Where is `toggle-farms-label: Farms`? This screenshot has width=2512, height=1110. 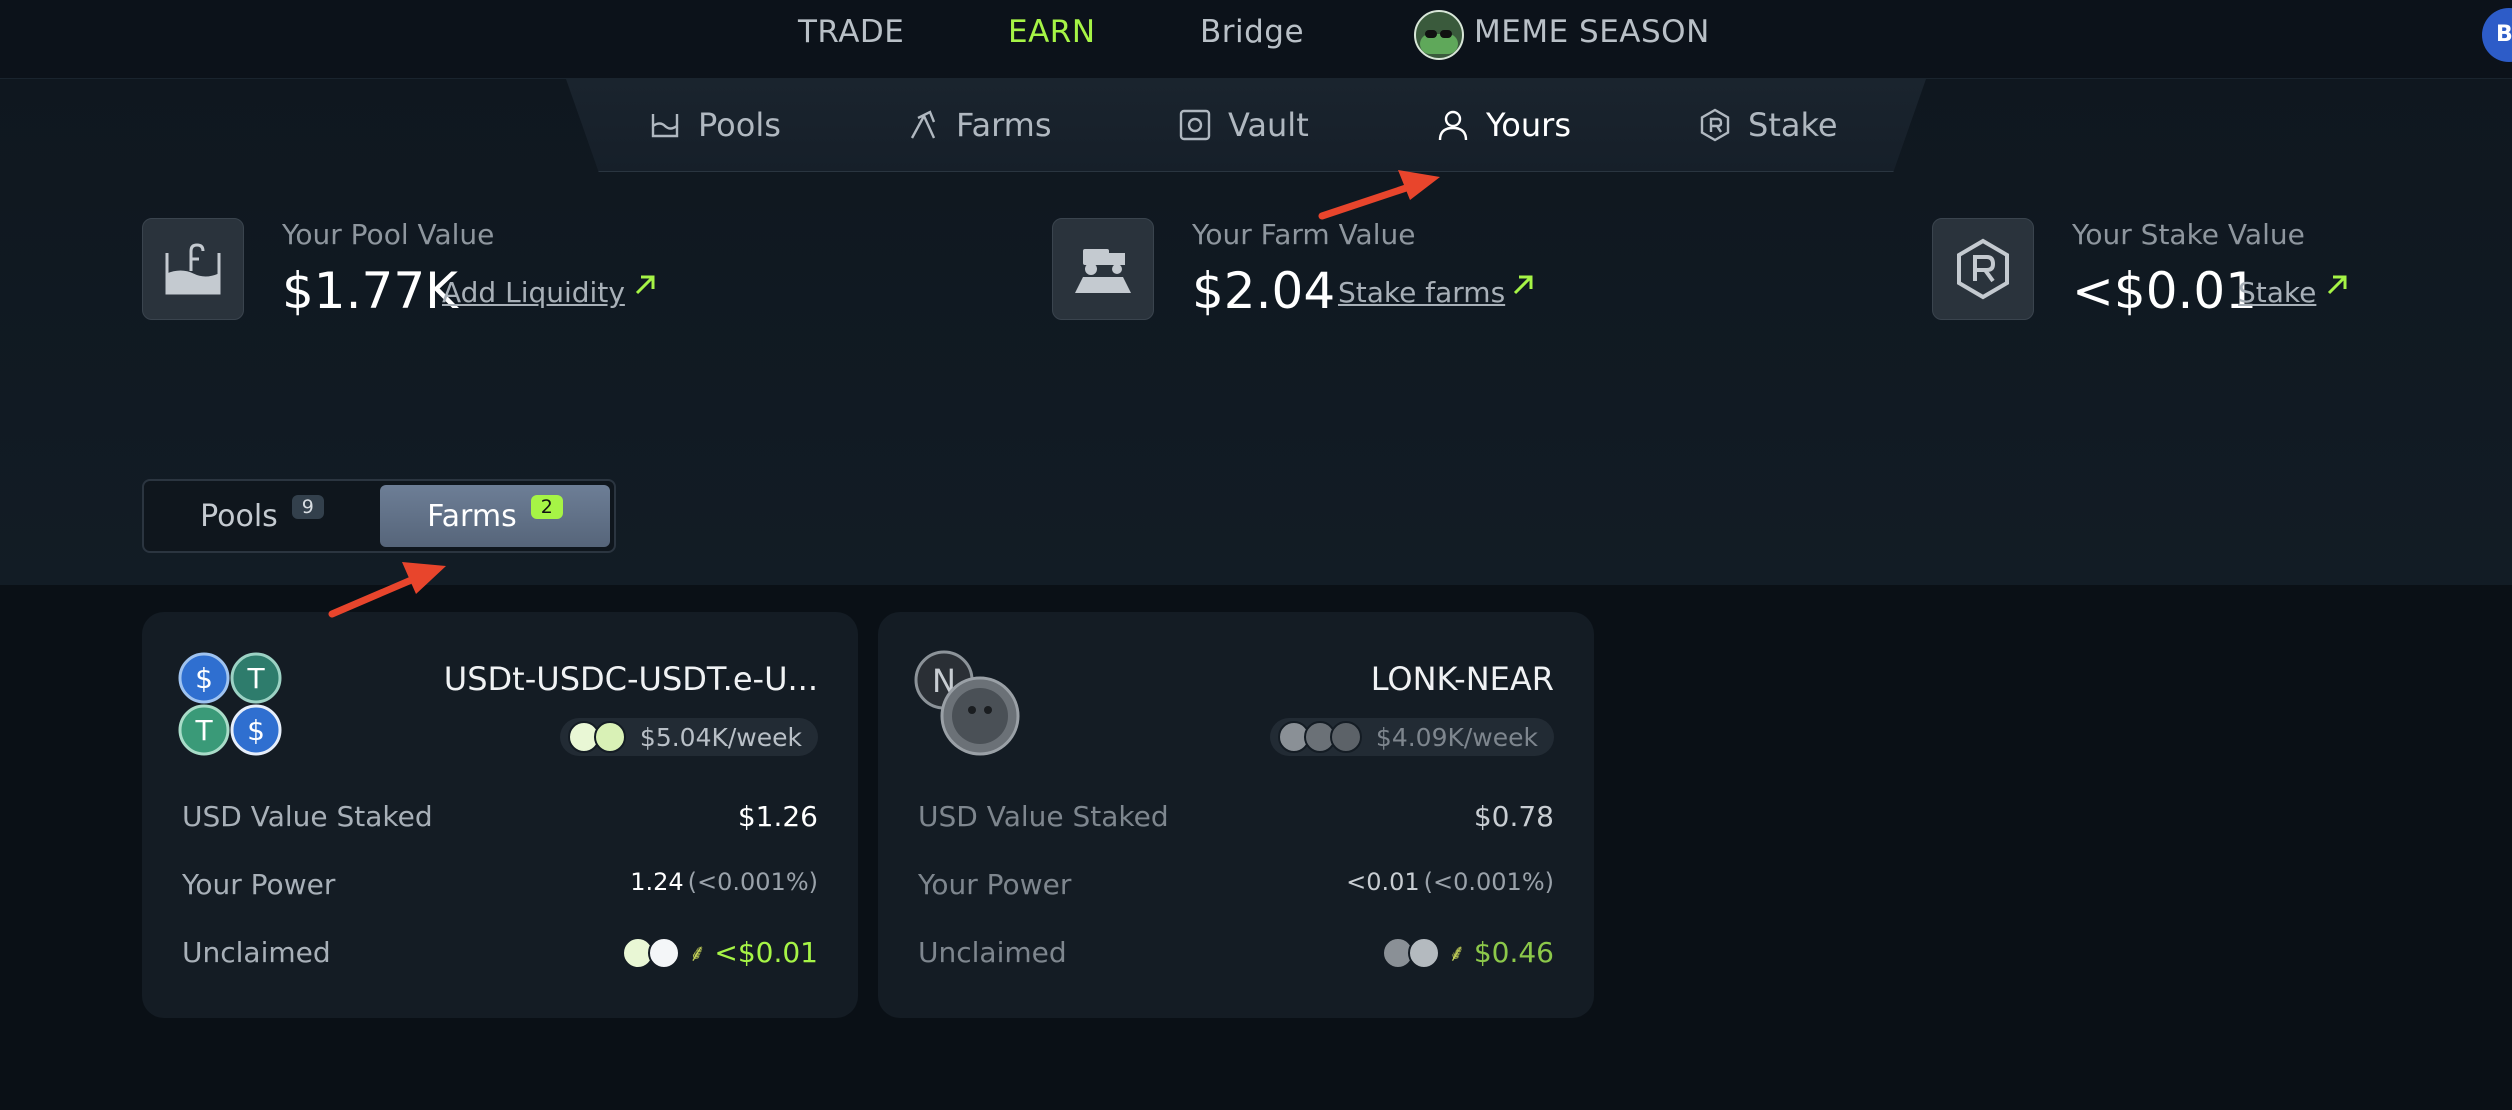
toggle-farms-label: Farms is located at coordinates (472, 516).